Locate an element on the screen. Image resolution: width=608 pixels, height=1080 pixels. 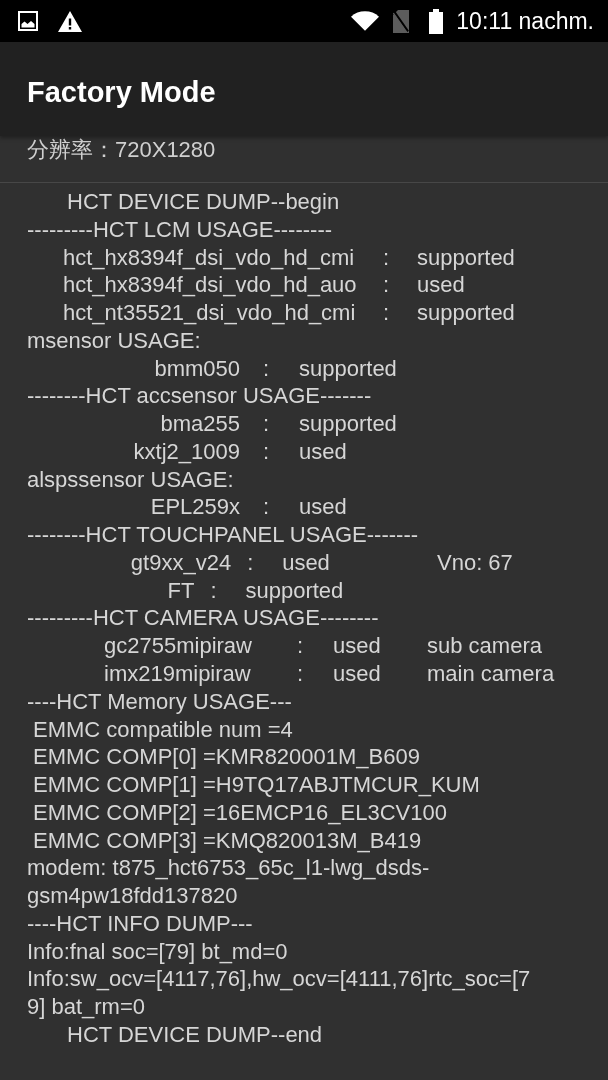
component-entry: imx219mipiraw : used main camera is located at coordinates (329, 674).